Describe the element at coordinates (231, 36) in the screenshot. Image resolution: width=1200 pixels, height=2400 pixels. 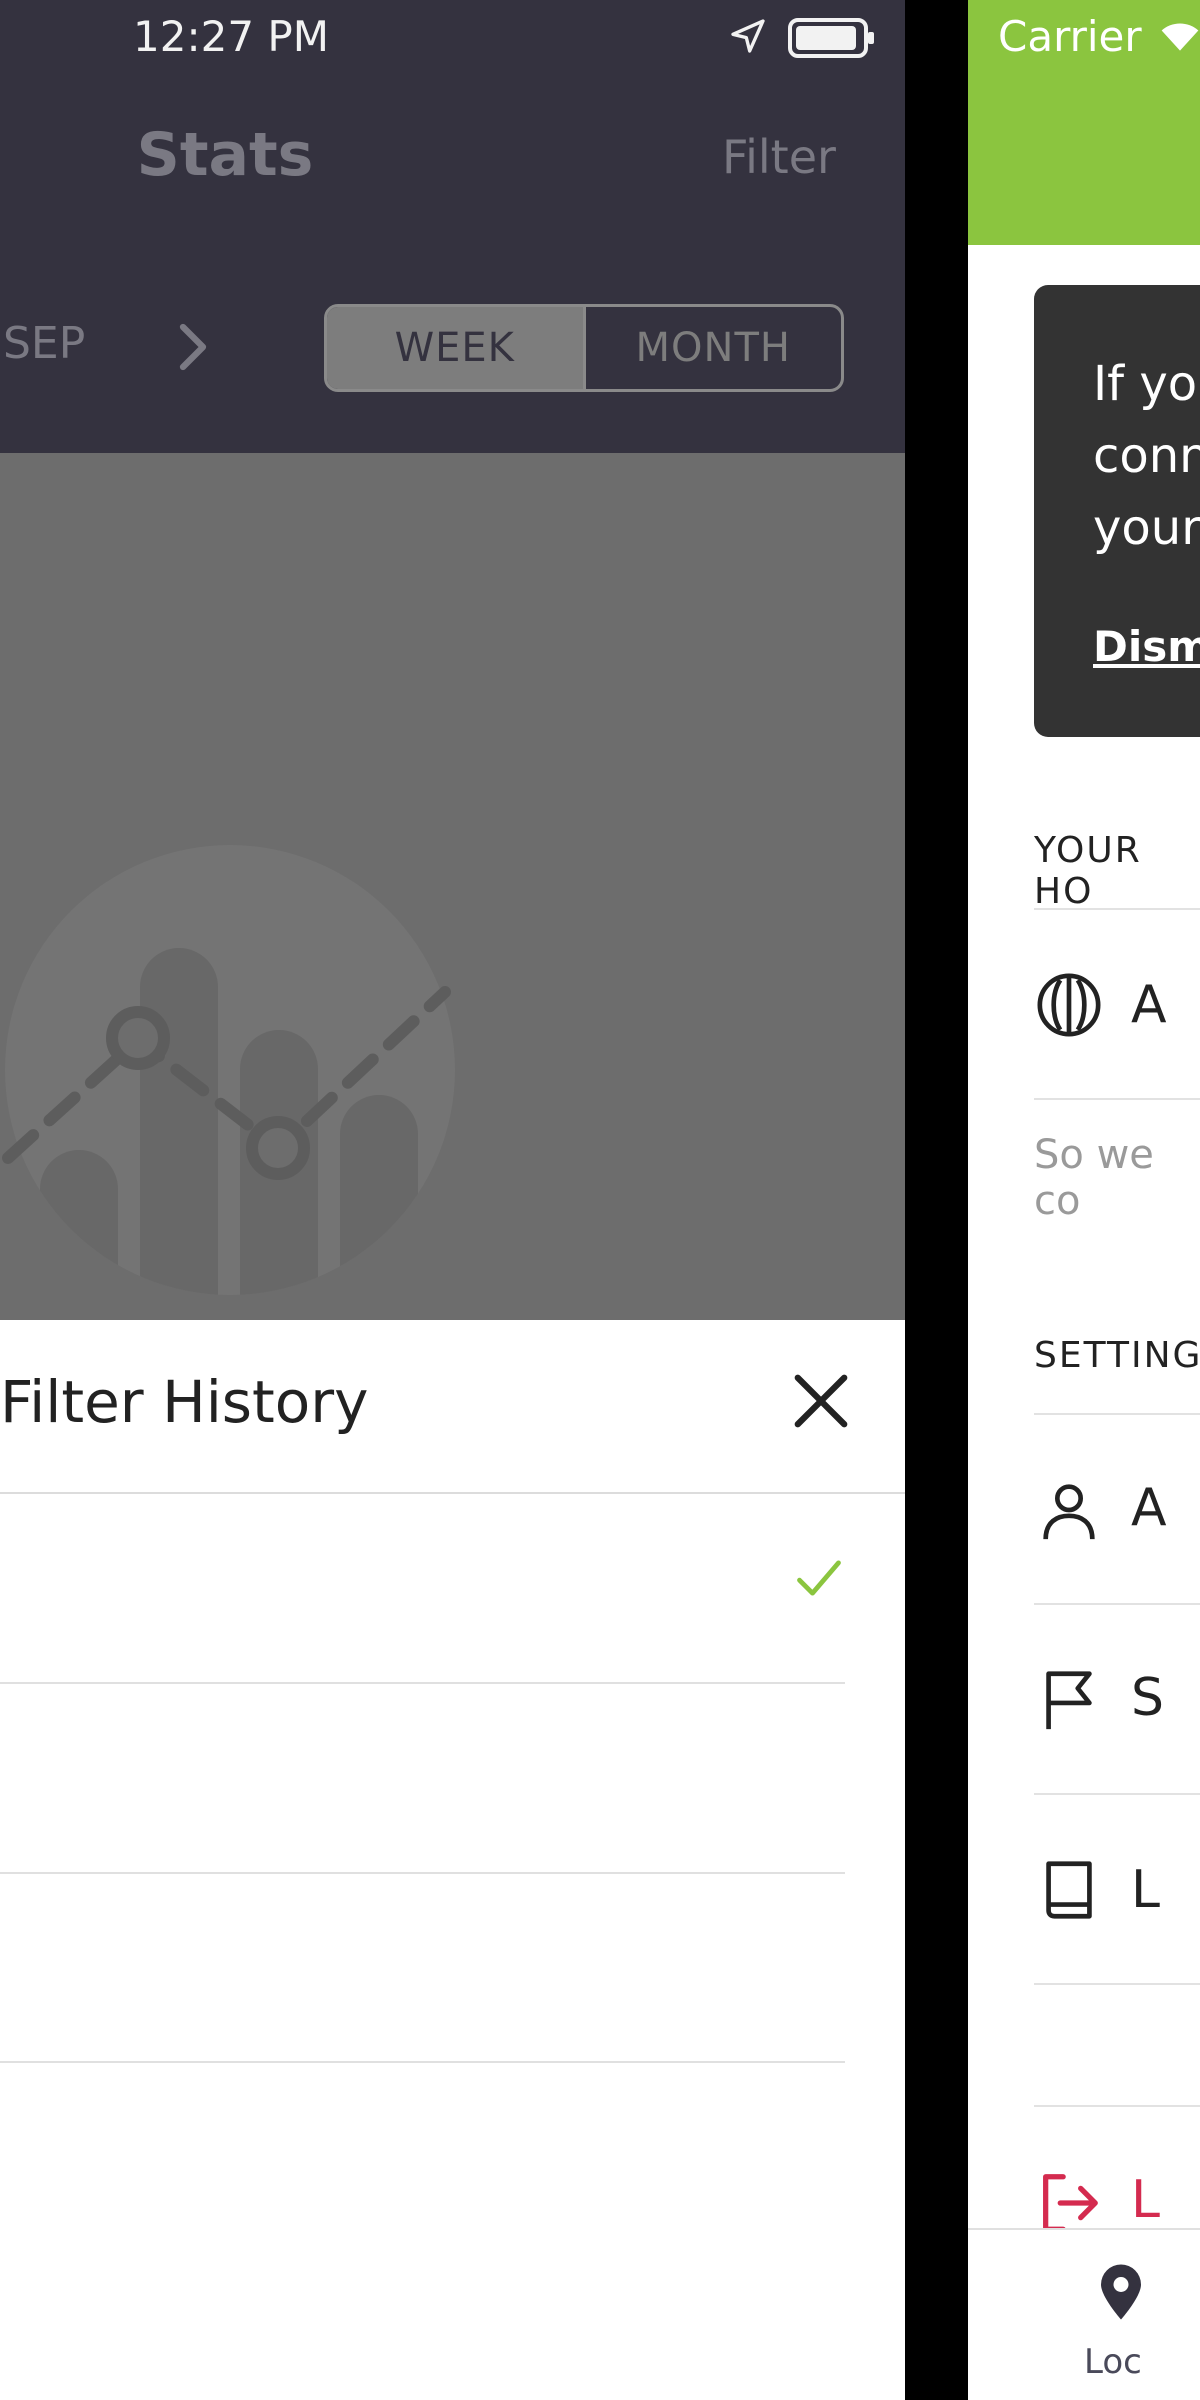
I see `status-time: 12:27 PM` at that location.